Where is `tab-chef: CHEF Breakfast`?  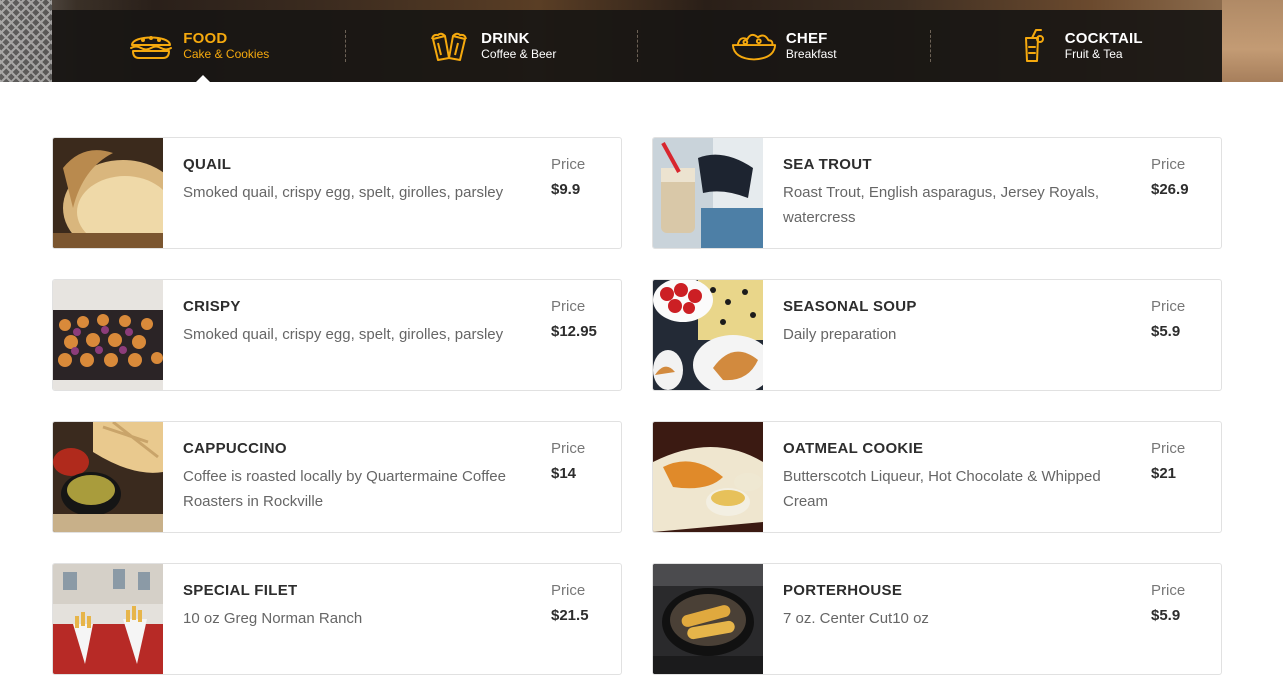
tab-chef: CHEF Breakfast is located at coordinates (783, 46).